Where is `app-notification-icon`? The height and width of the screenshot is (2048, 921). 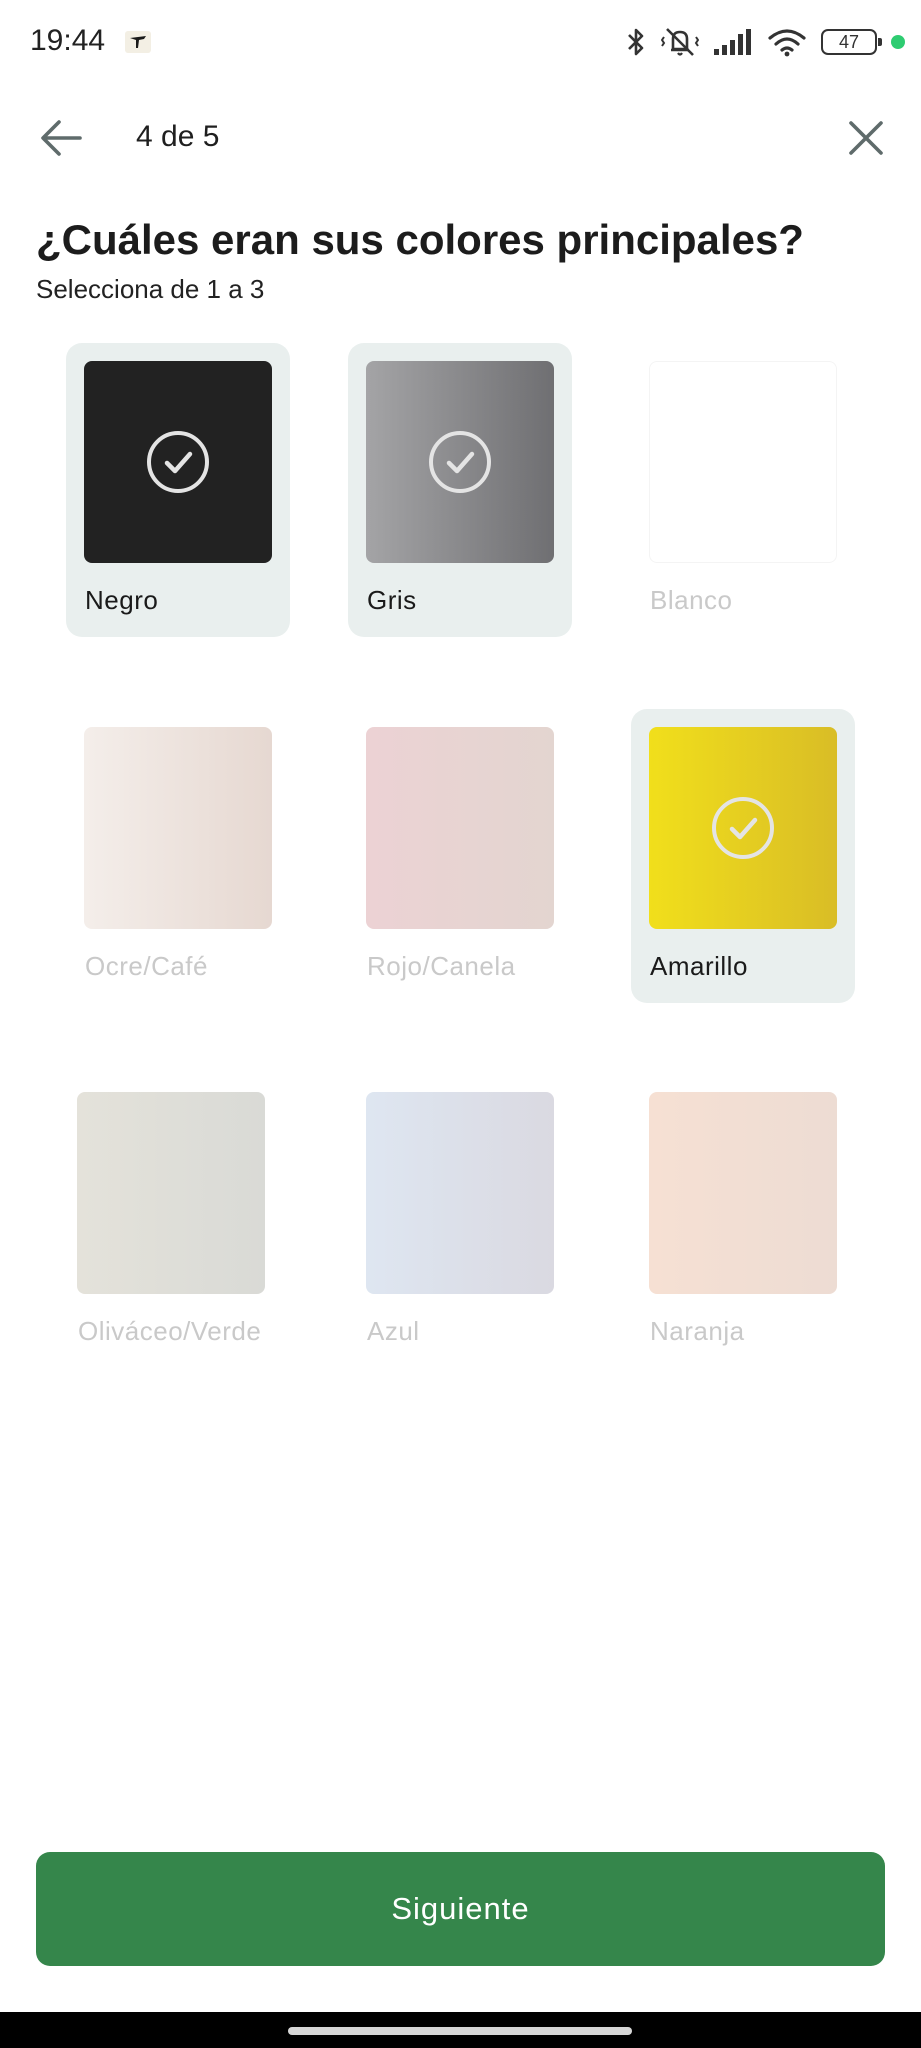 app-notification-icon is located at coordinates (138, 42).